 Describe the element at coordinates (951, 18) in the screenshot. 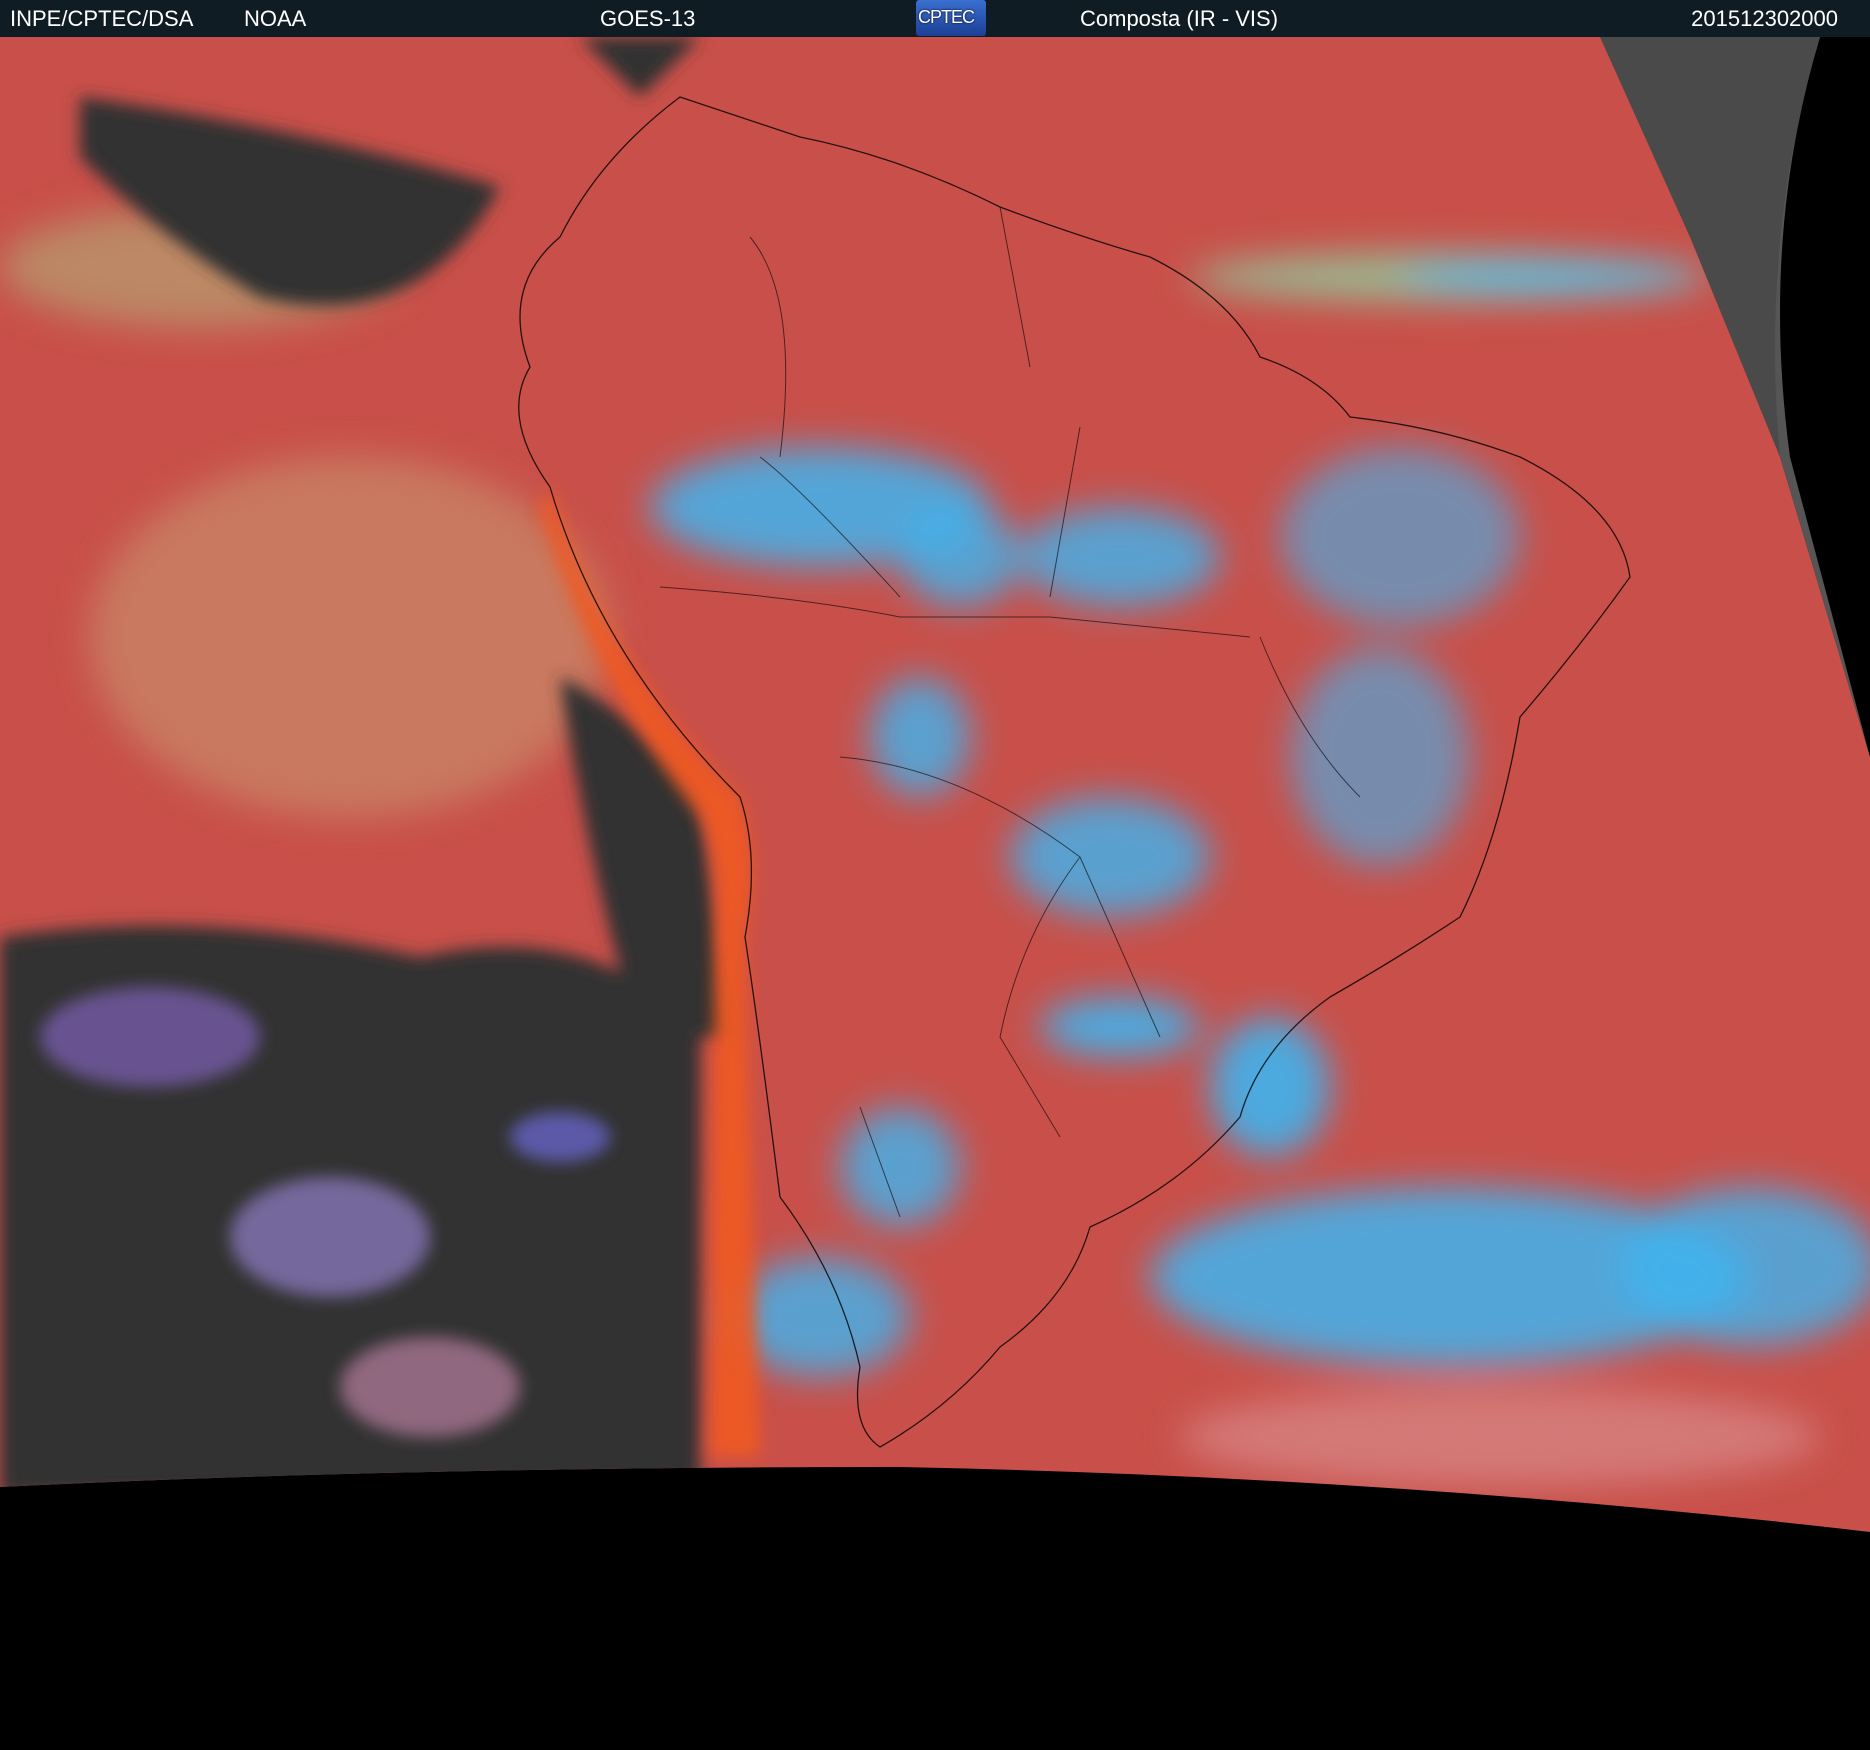

I see `cptec-logo: CPTEC` at that location.